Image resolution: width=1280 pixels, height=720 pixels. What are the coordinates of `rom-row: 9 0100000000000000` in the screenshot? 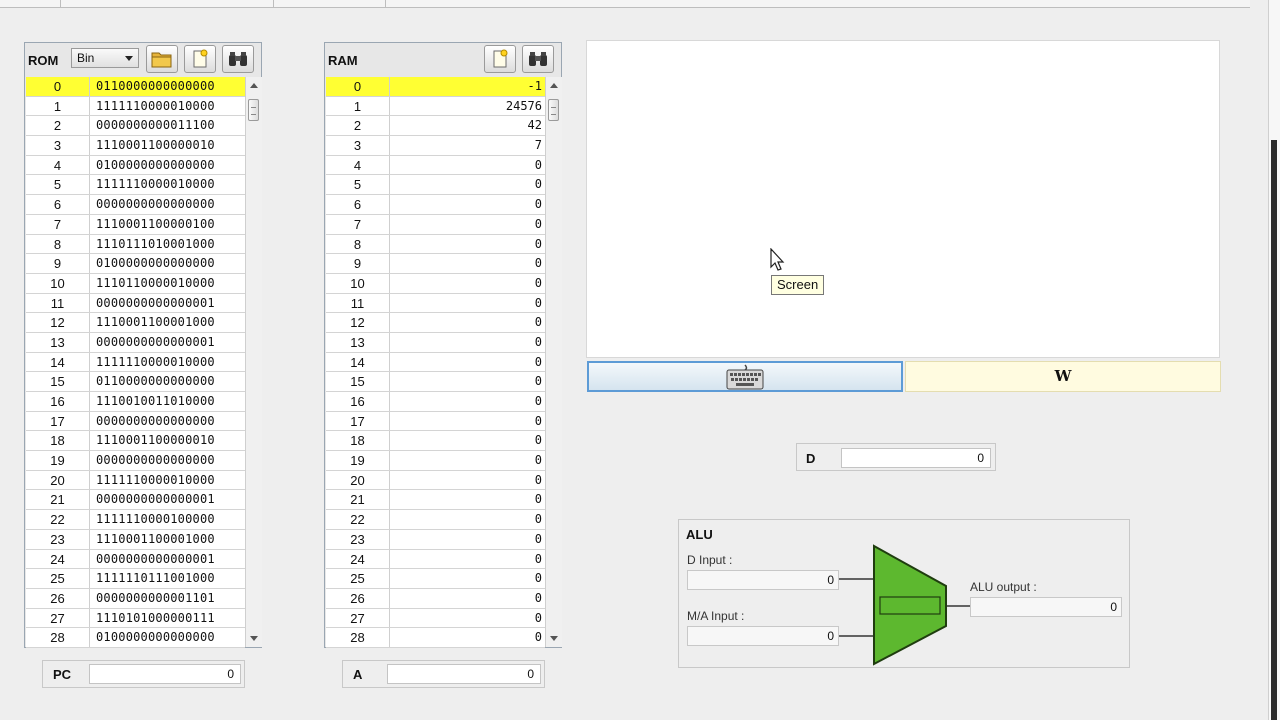 It's located at (135, 264).